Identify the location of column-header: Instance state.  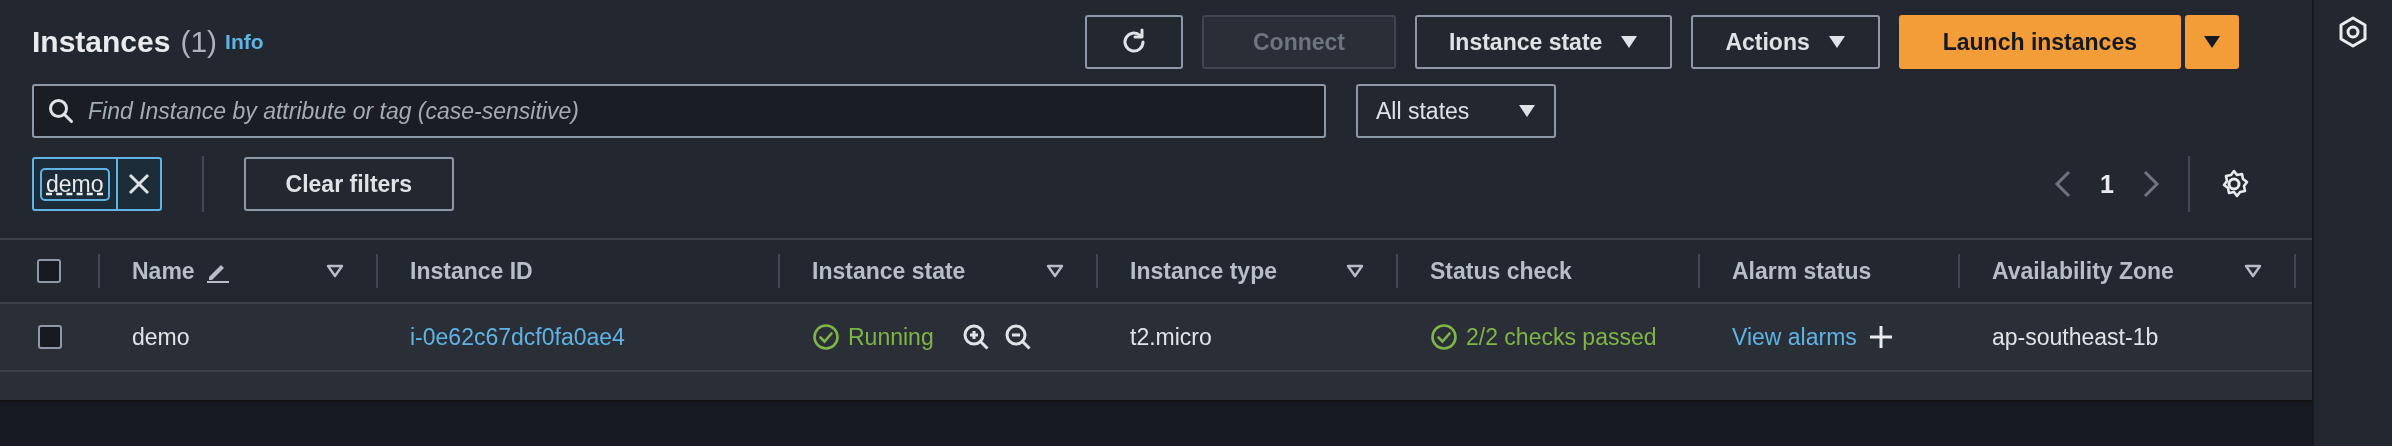
(889, 271).